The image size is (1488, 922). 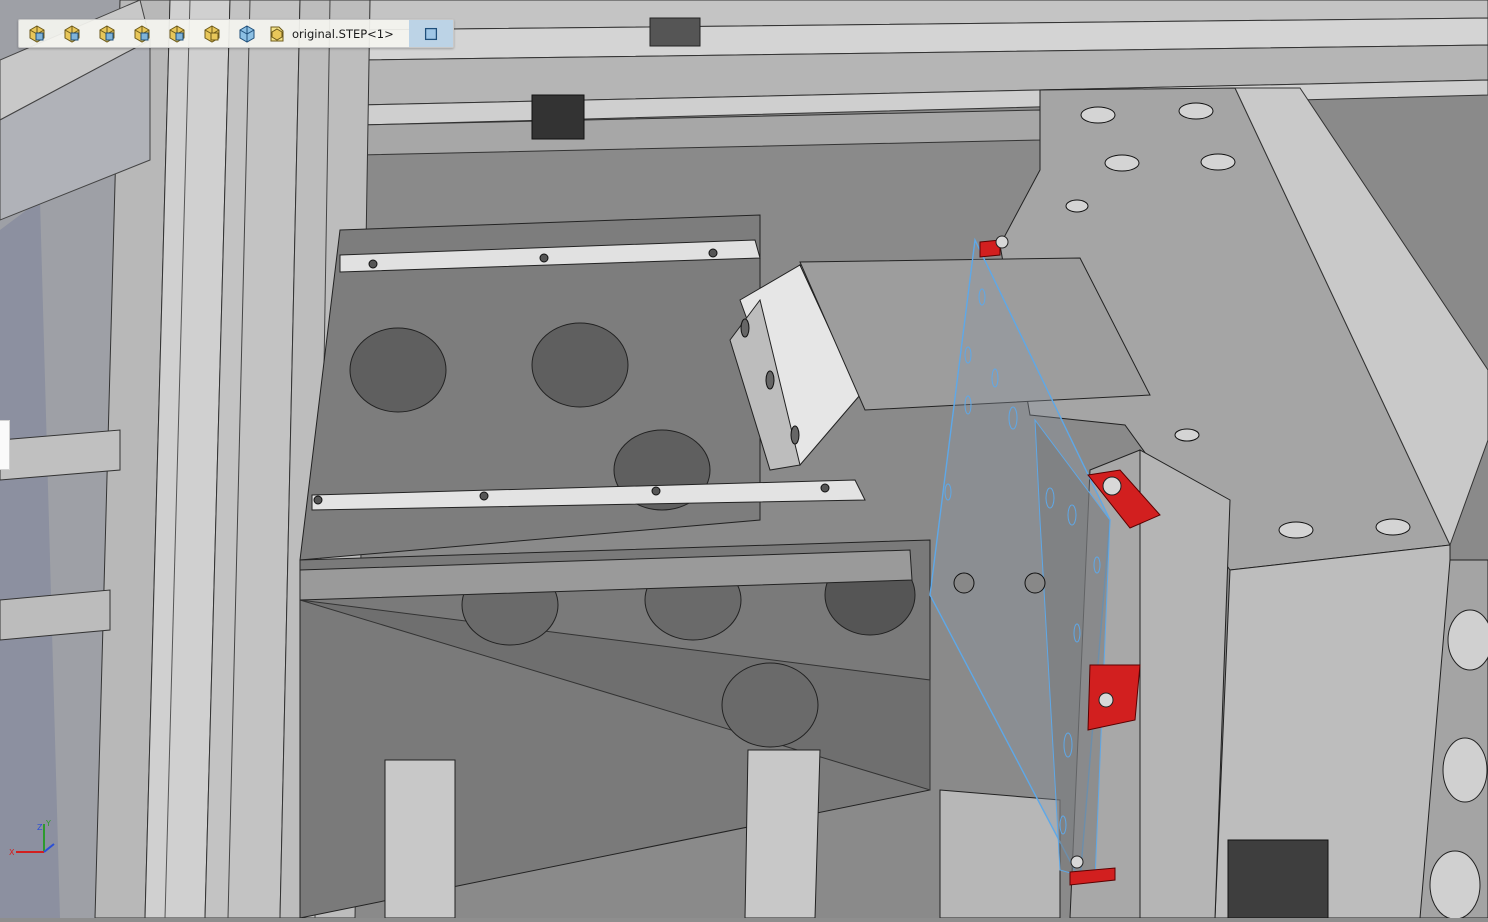 I want to click on document-name-label: original.STEP<1>, so click(x=342, y=34).